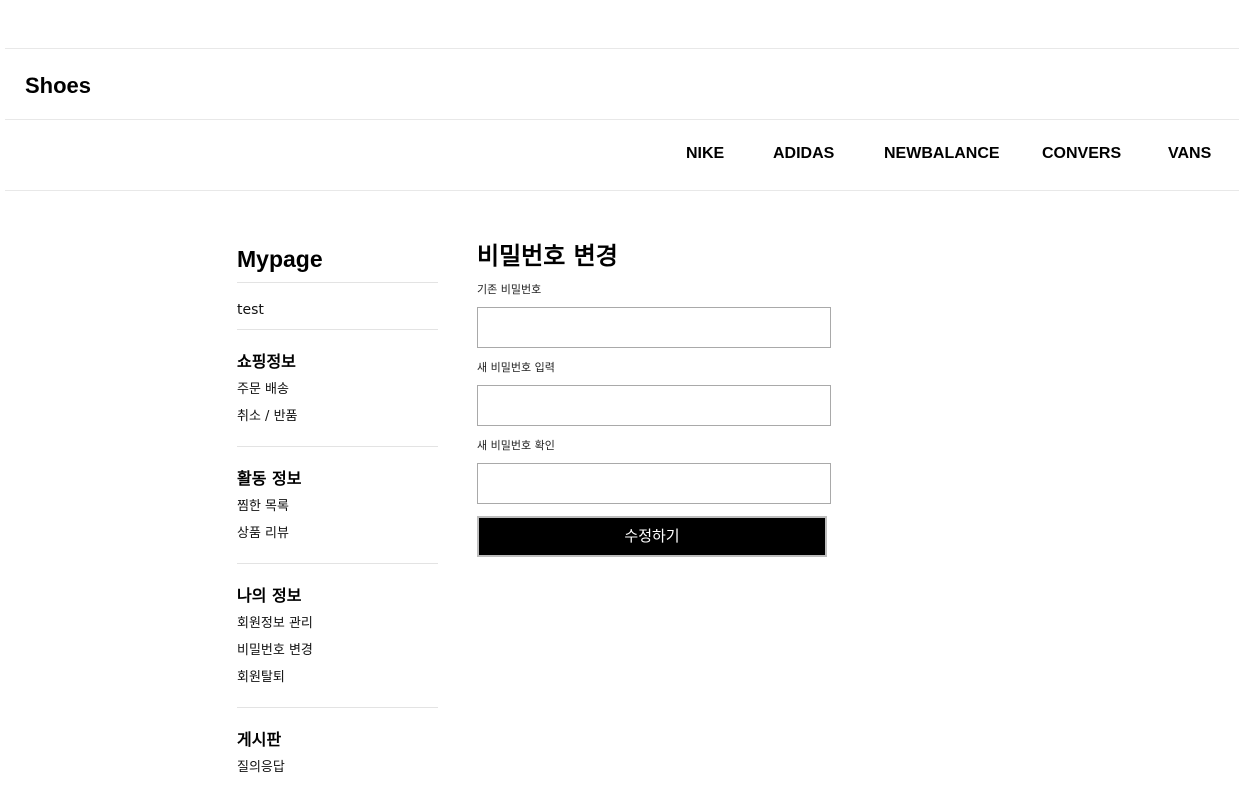 This screenshot has height=796, width=1242. What do you see at coordinates (1189, 154) in the screenshot?
I see `nav-item-vans: VANS` at bounding box center [1189, 154].